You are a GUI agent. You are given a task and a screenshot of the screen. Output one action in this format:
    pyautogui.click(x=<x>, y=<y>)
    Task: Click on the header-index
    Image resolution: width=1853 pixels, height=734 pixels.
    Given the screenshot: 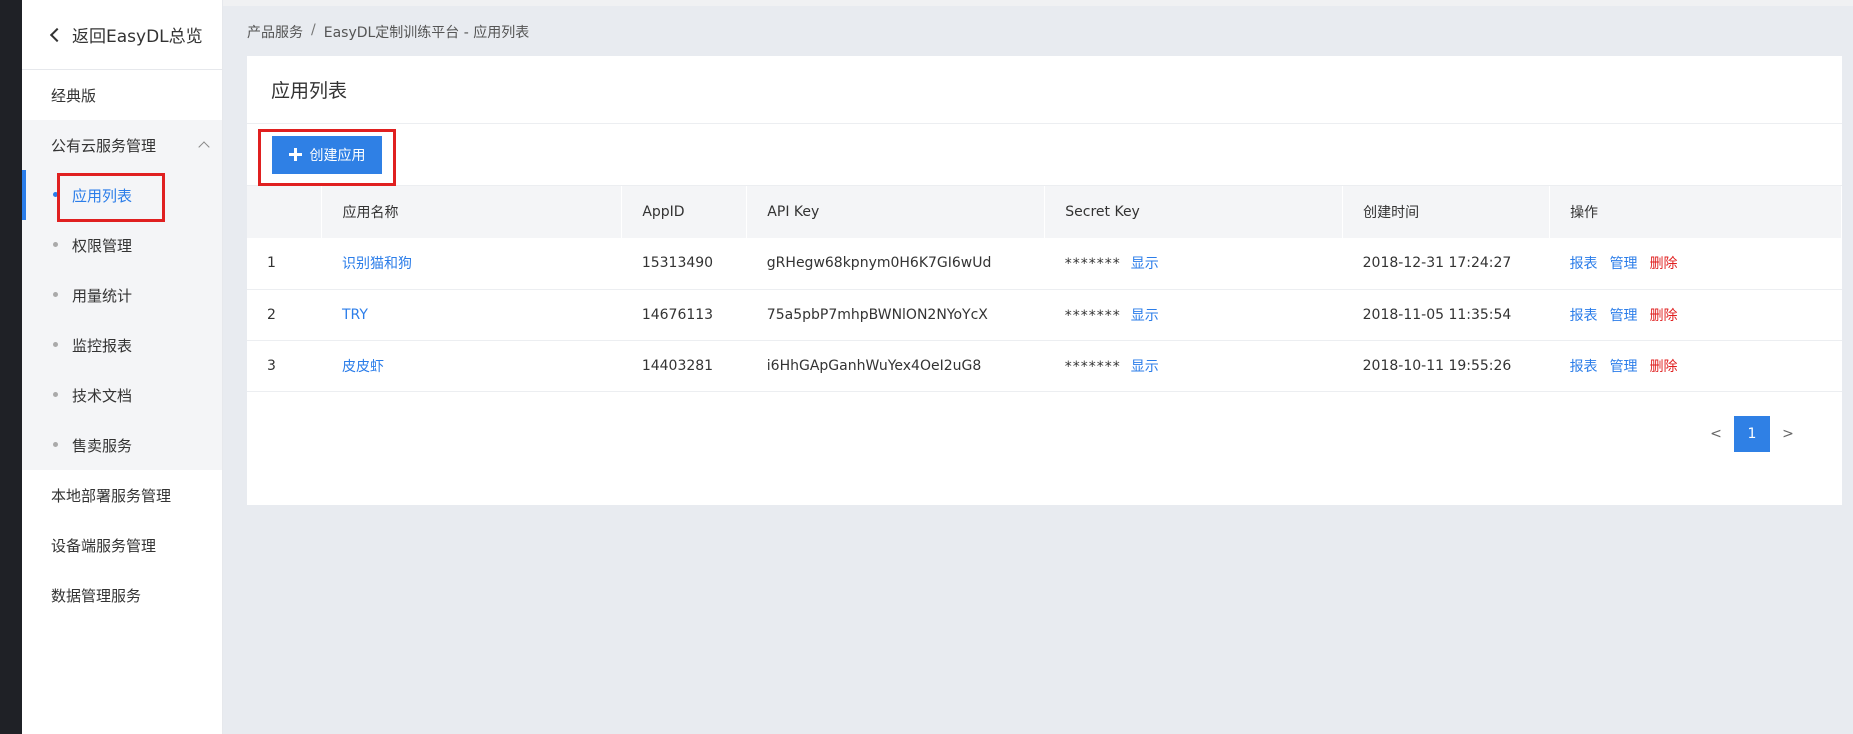 What is the action you would take?
    pyautogui.click(x=285, y=212)
    